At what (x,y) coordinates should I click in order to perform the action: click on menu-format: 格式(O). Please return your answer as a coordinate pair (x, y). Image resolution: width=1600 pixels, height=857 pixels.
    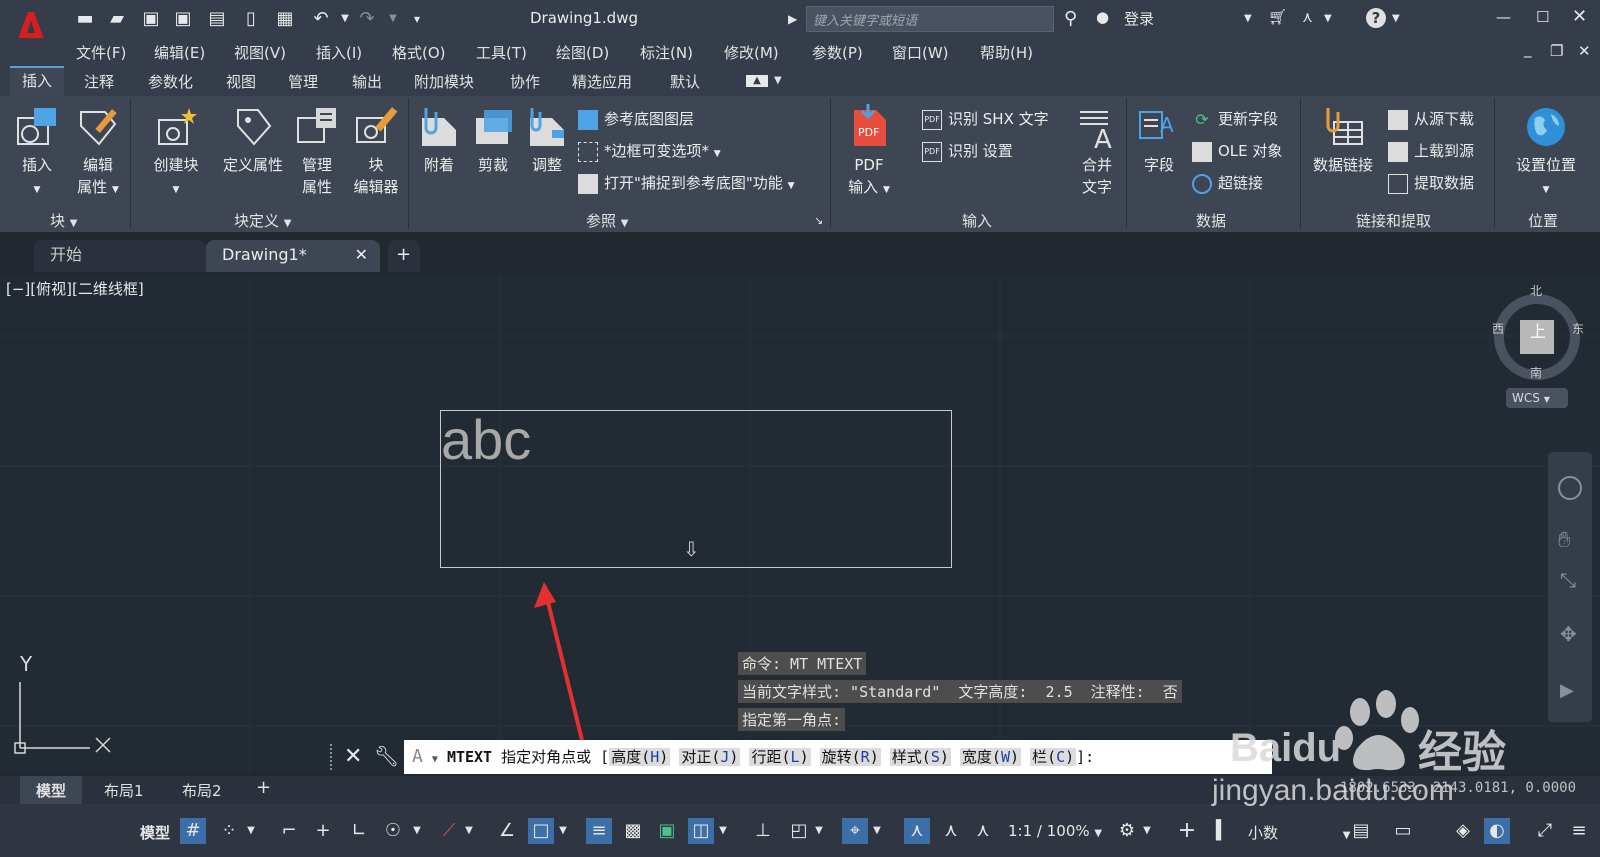
    Looking at the image, I should click on (419, 52).